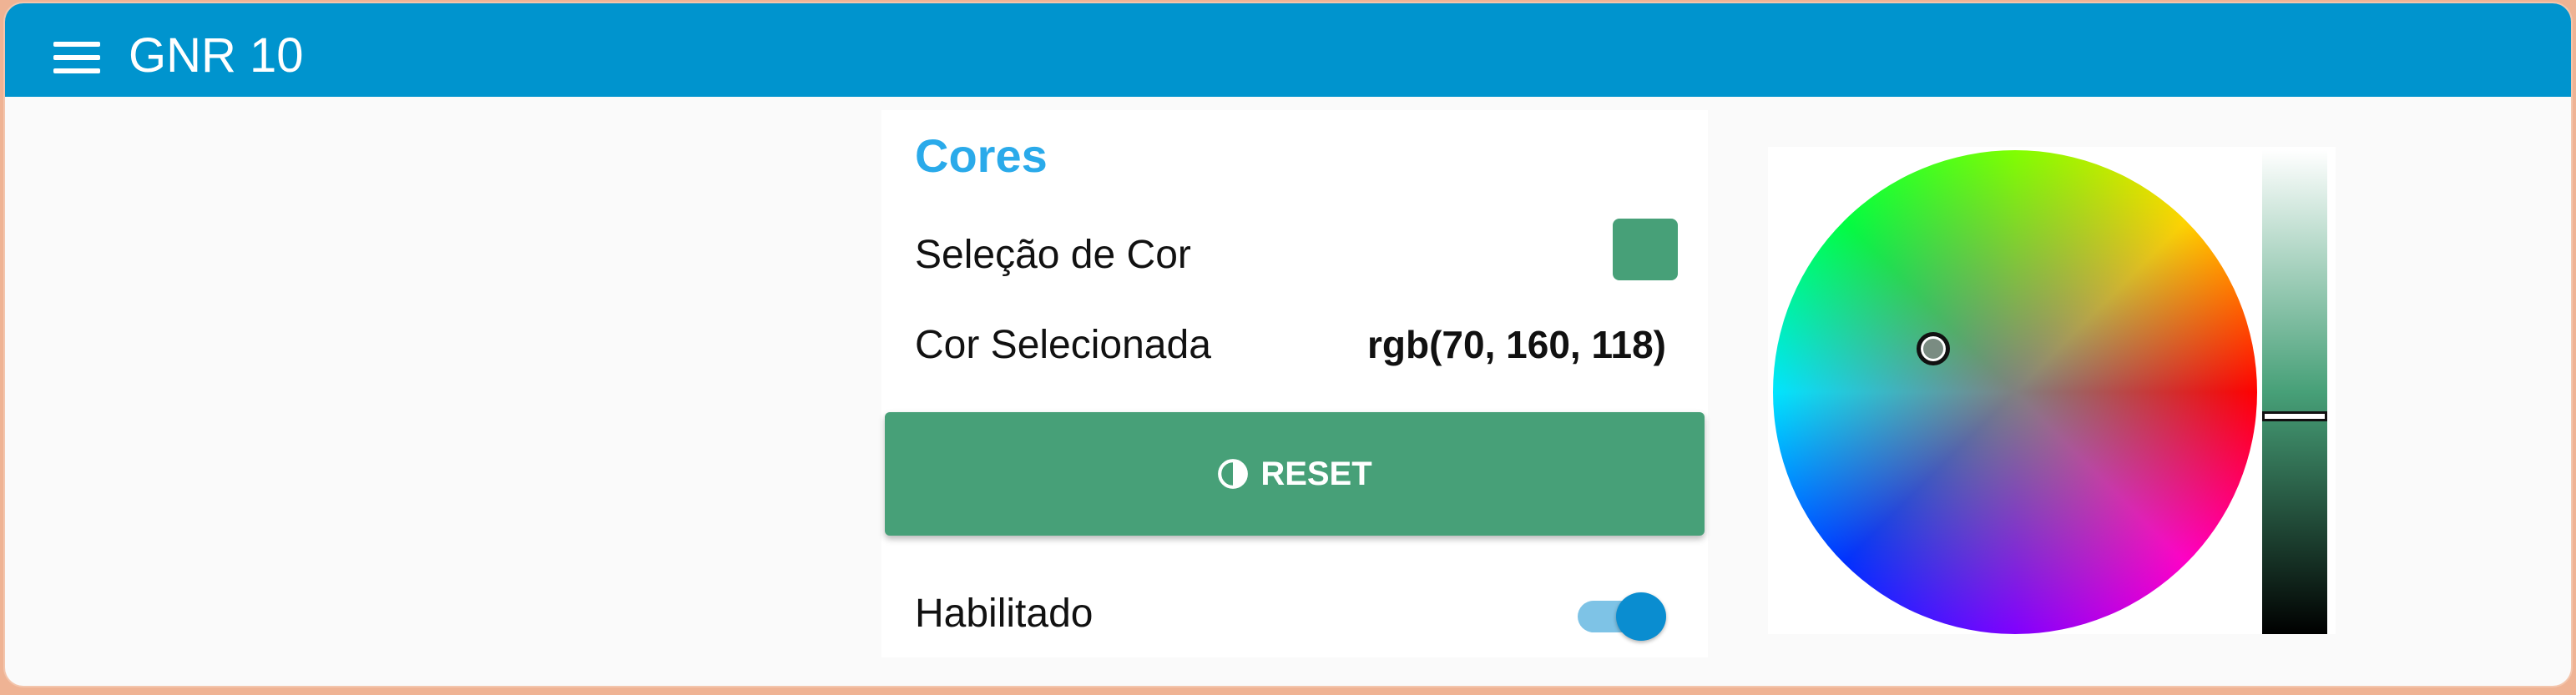 The image size is (2576, 695). What do you see at coordinates (1288, 50) in the screenshot?
I see `top-app-bar: GNR 10` at bounding box center [1288, 50].